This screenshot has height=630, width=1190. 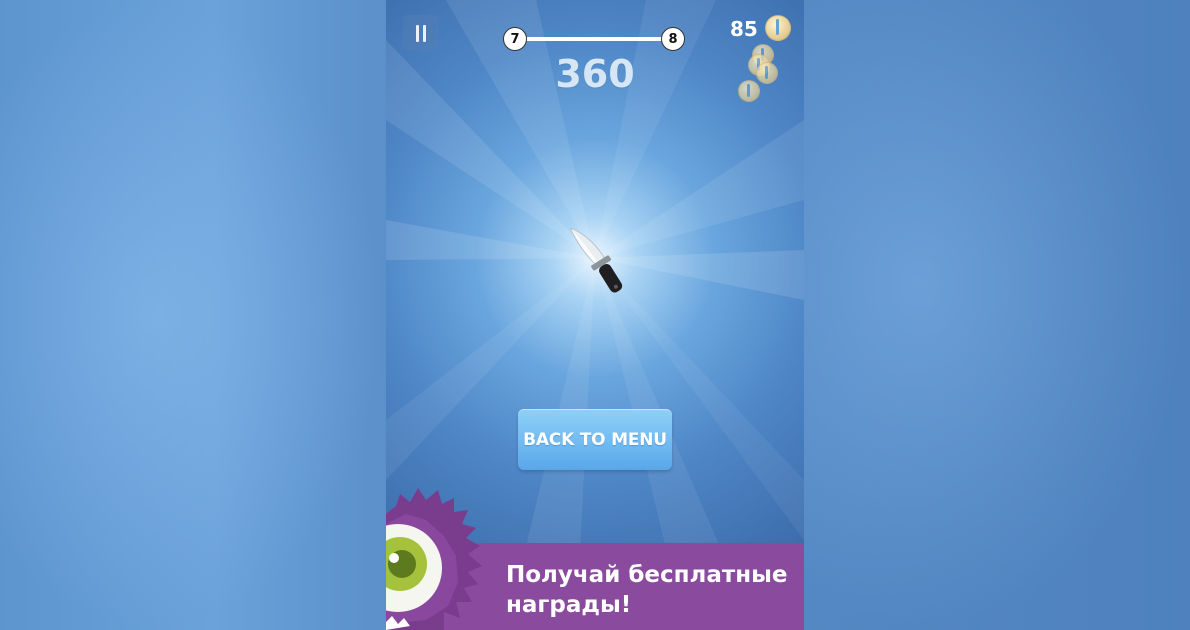 What do you see at coordinates (744, 29) in the screenshot?
I see `coin-counter: 85` at bounding box center [744, 29].